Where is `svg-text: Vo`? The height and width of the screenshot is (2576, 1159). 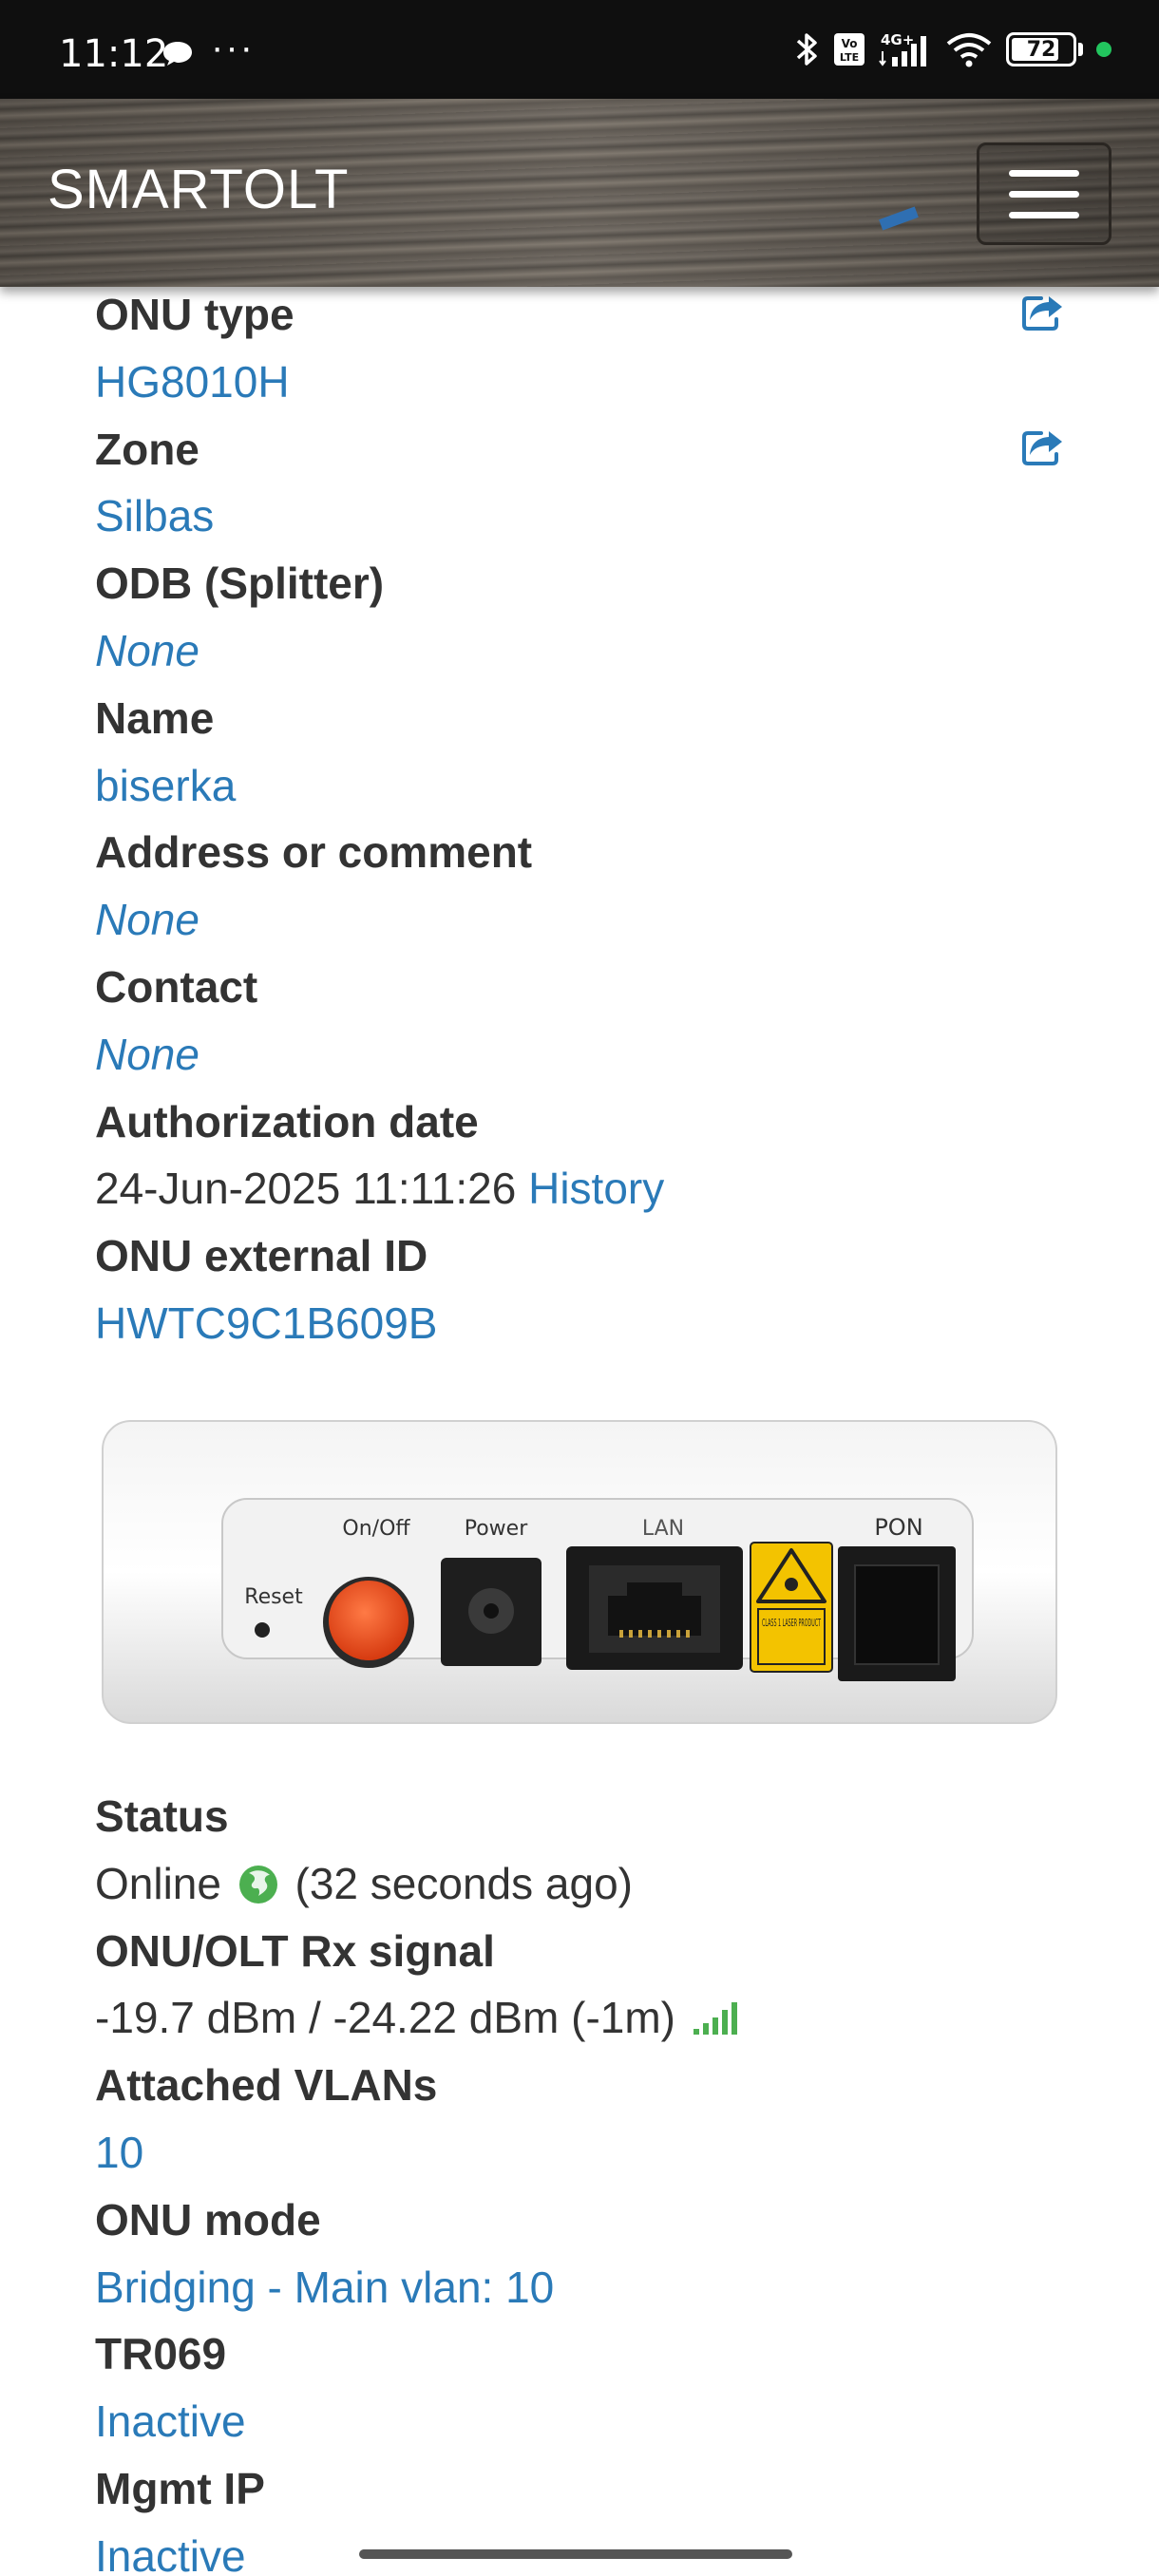 svg-text: Vo is located at coordinates (850, 43).